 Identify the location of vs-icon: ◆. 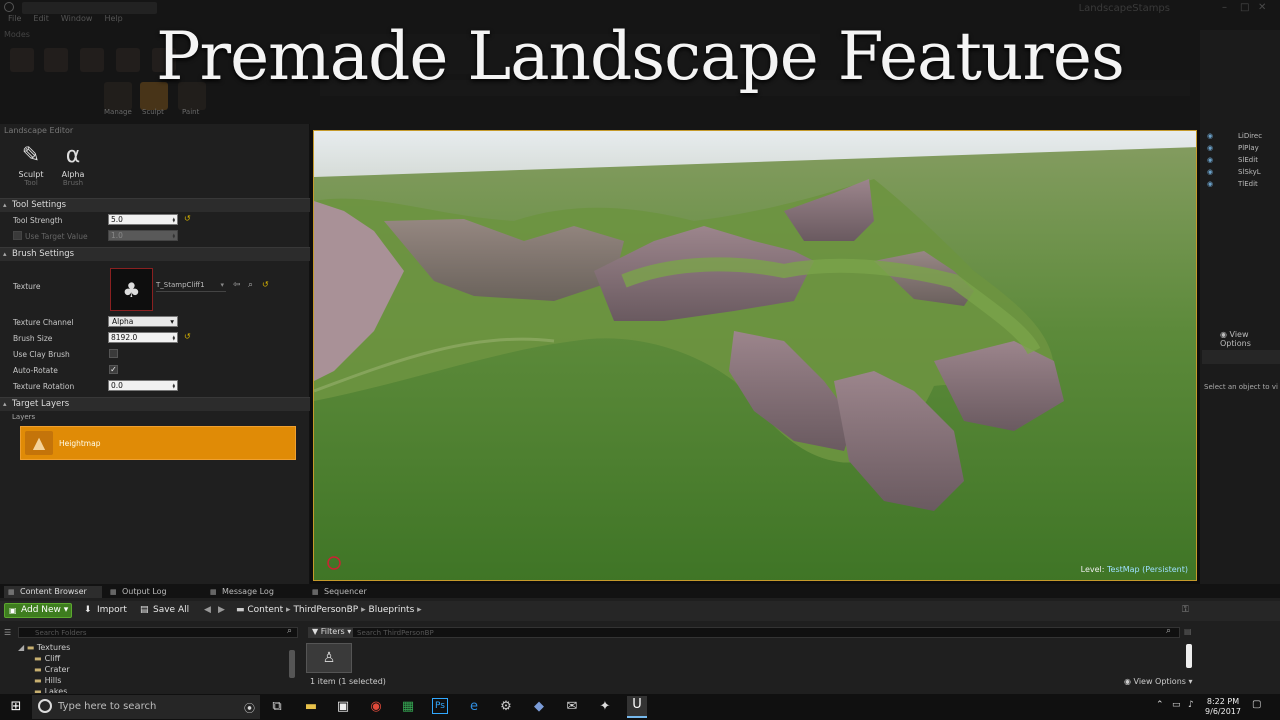
(539, 707).